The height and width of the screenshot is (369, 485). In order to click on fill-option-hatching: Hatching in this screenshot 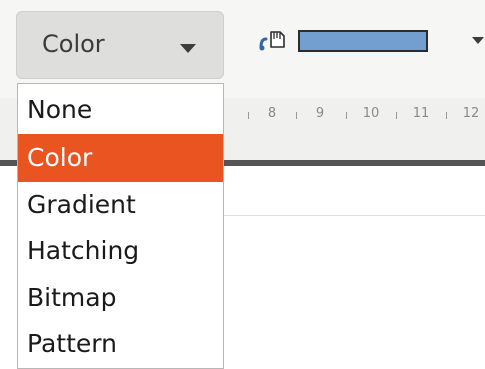, I will do `click(120, 251)`.